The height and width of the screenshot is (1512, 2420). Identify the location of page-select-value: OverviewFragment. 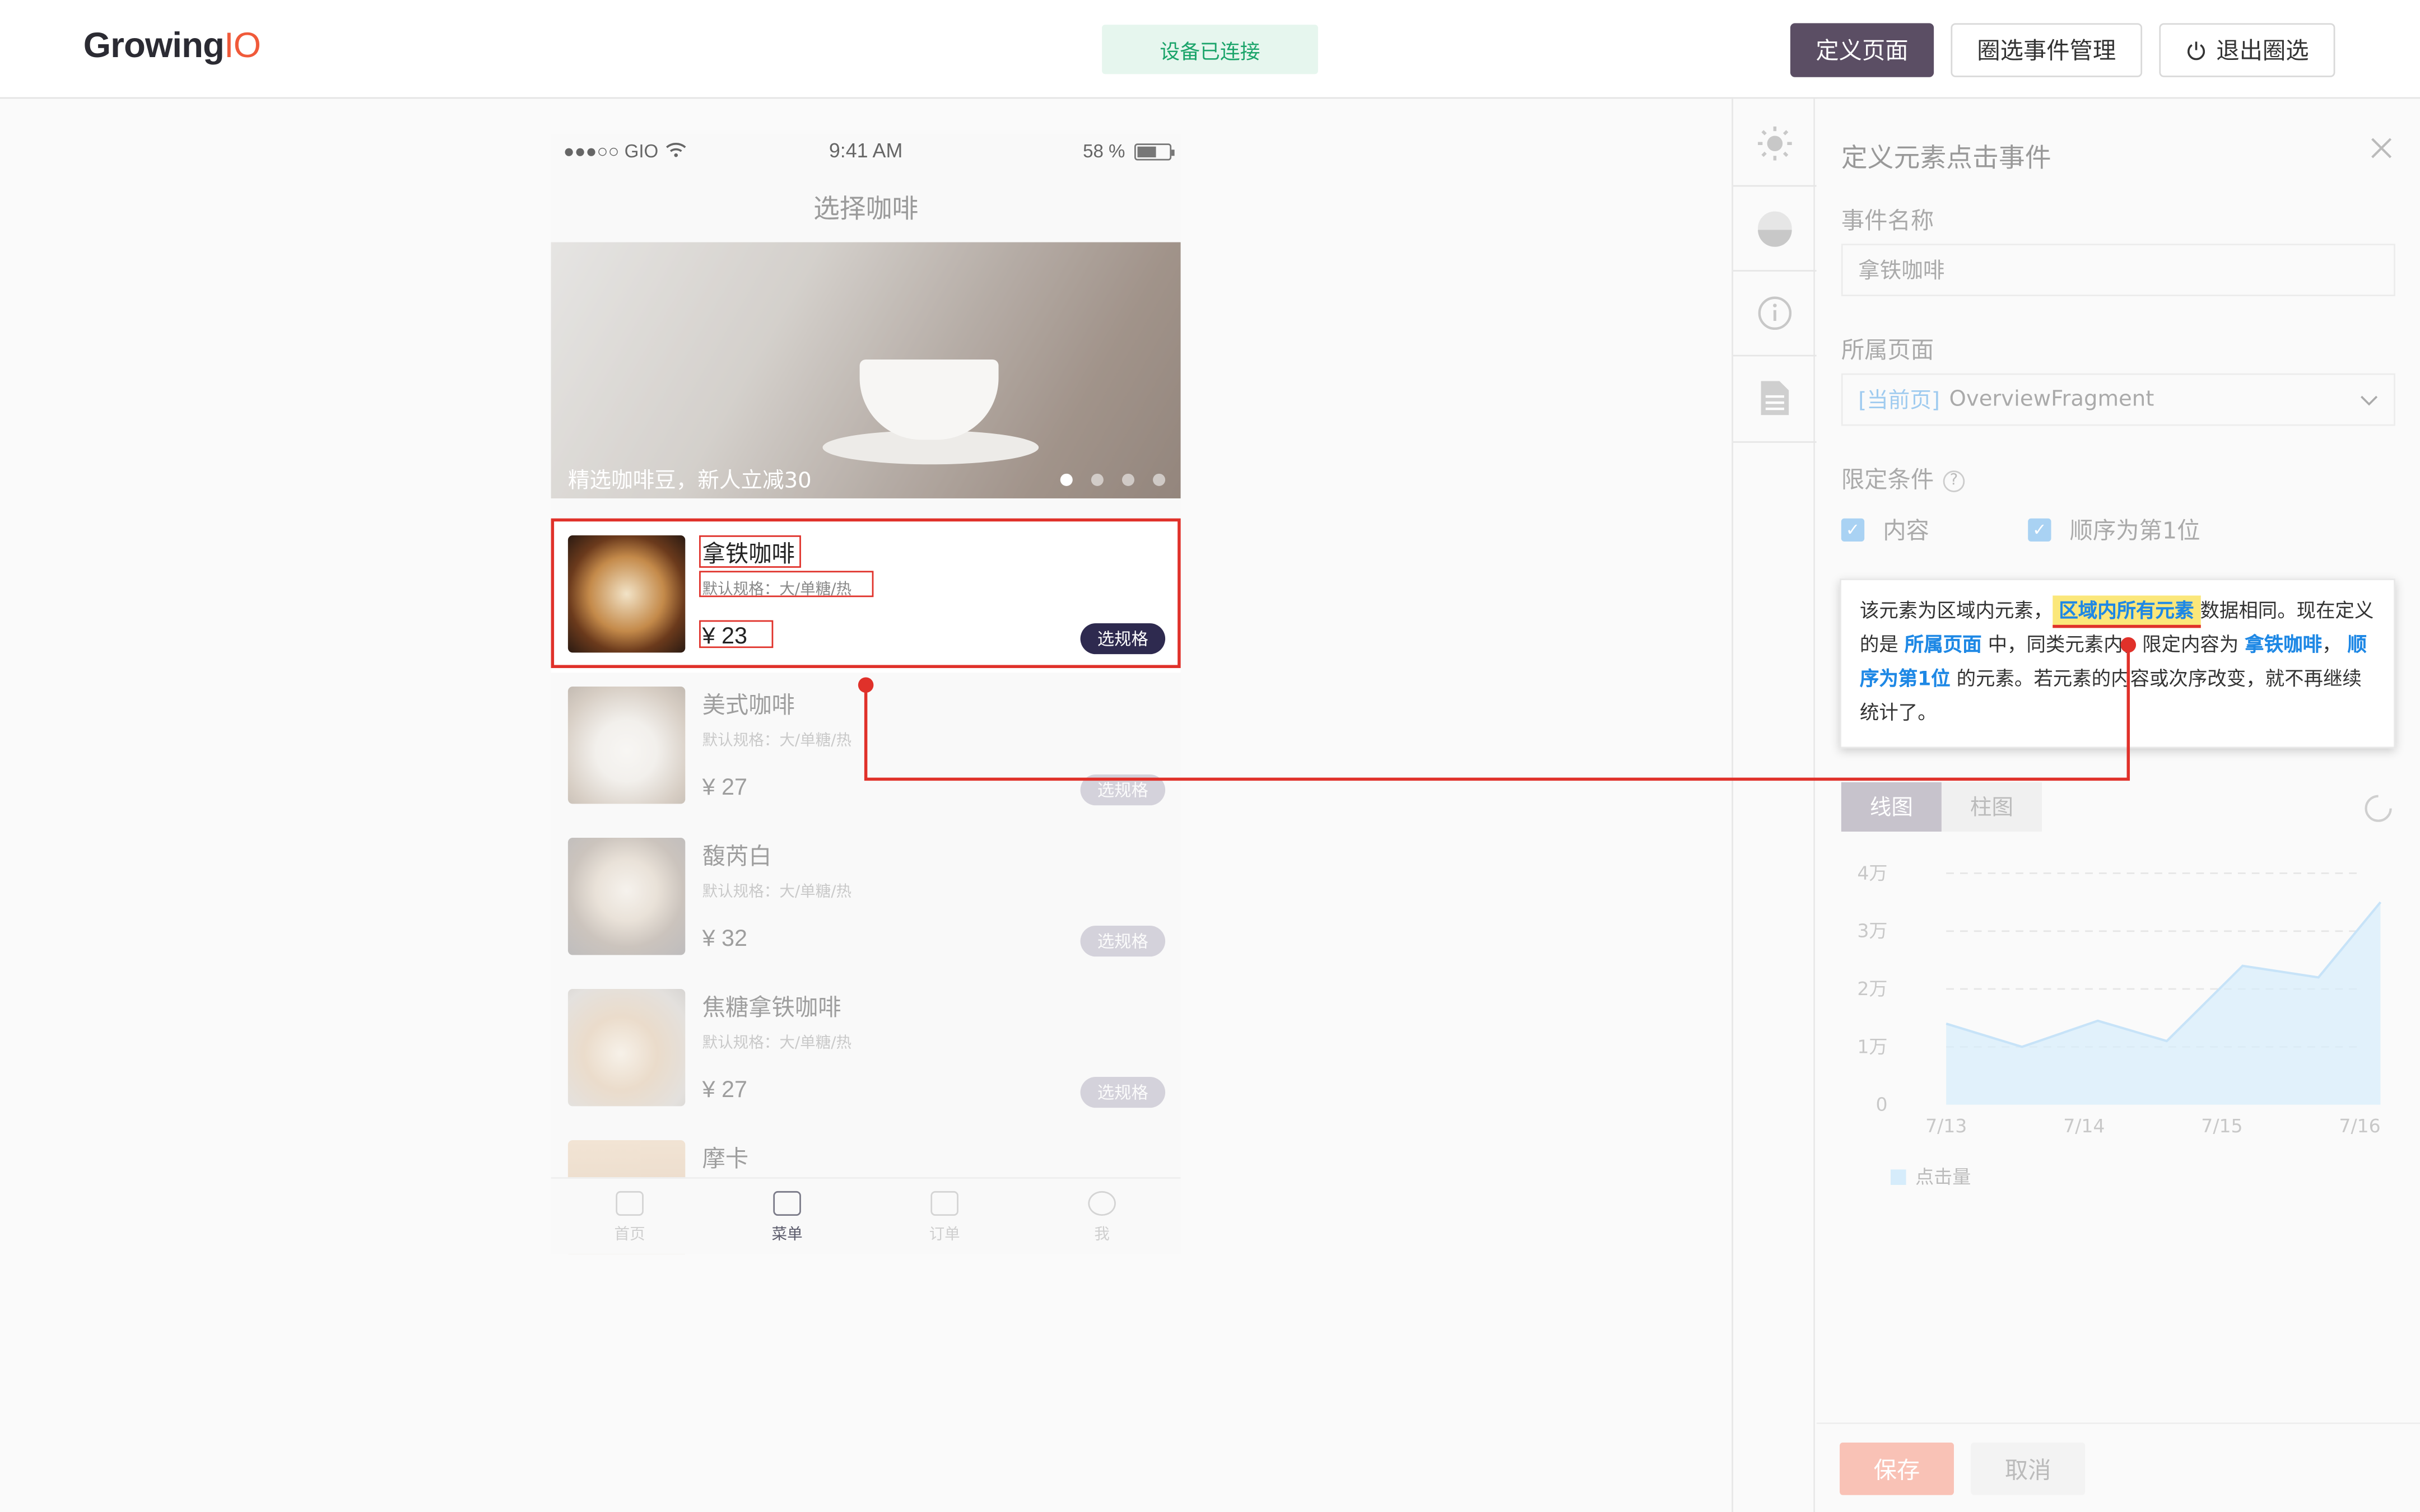
(2052, 400).